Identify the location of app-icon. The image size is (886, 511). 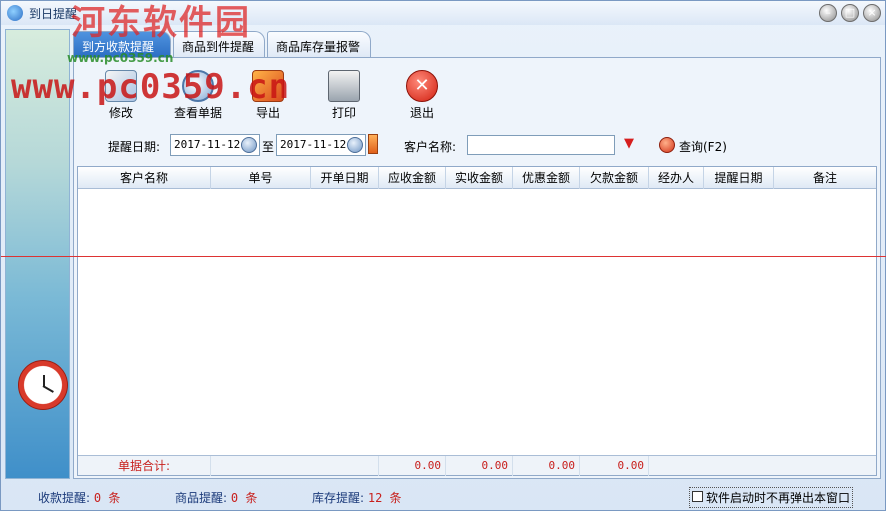
(15, 13).